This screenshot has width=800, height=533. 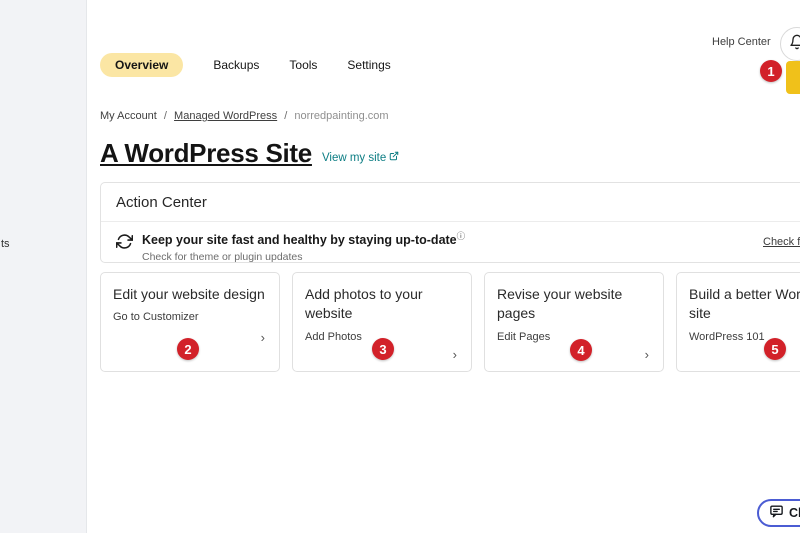 What do you see at coordinates (744, 337) in the screenshot?
I see `card-action-link: WordPress 101` at bounding box center [744, 337].